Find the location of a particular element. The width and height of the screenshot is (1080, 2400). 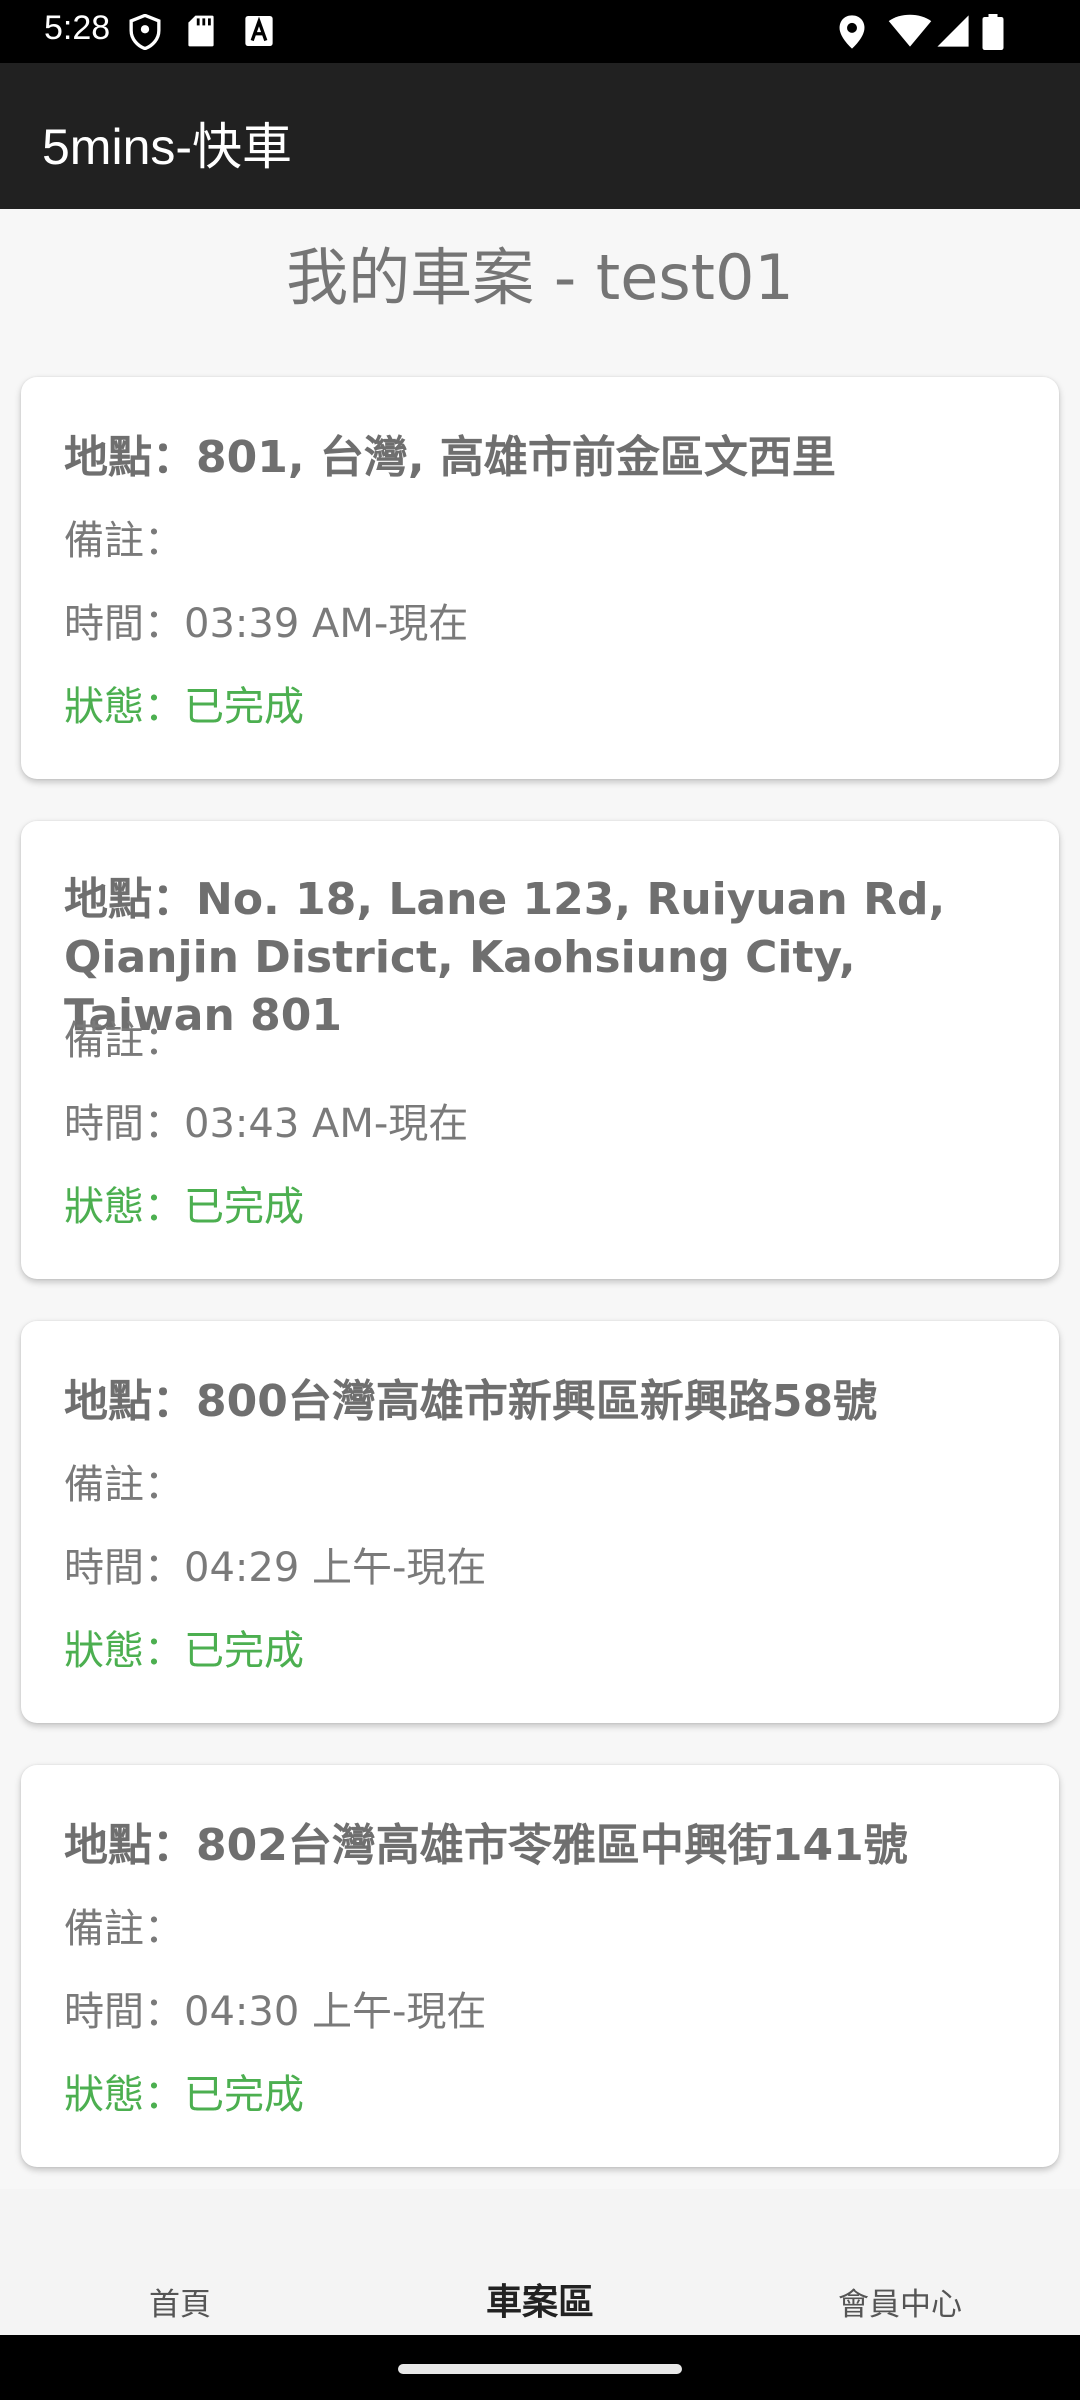

case-time: 時間：04:30 上午-現在 is located at coordinates (275, 2012).